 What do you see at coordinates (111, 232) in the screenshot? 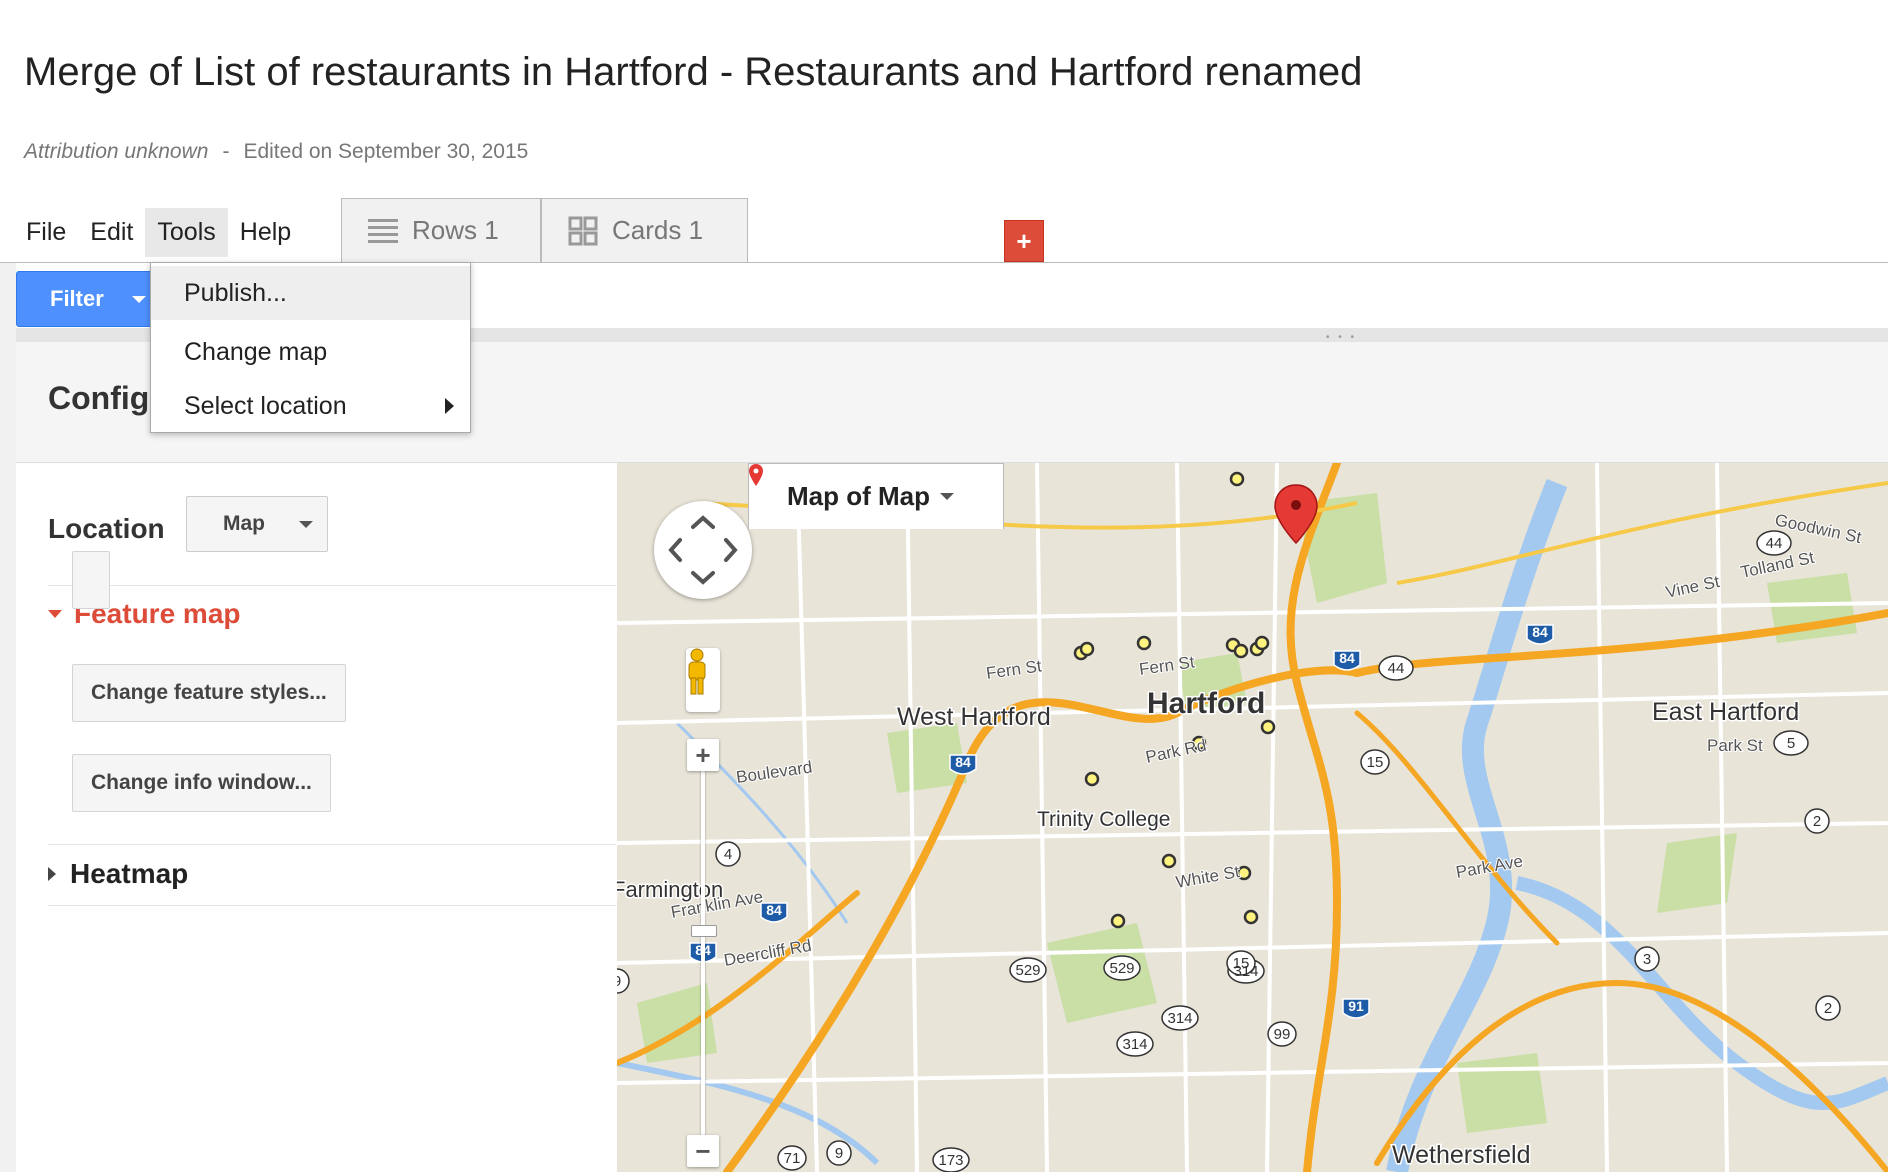
I see `menu-edit: Edit` at bounding box center [111, 232].